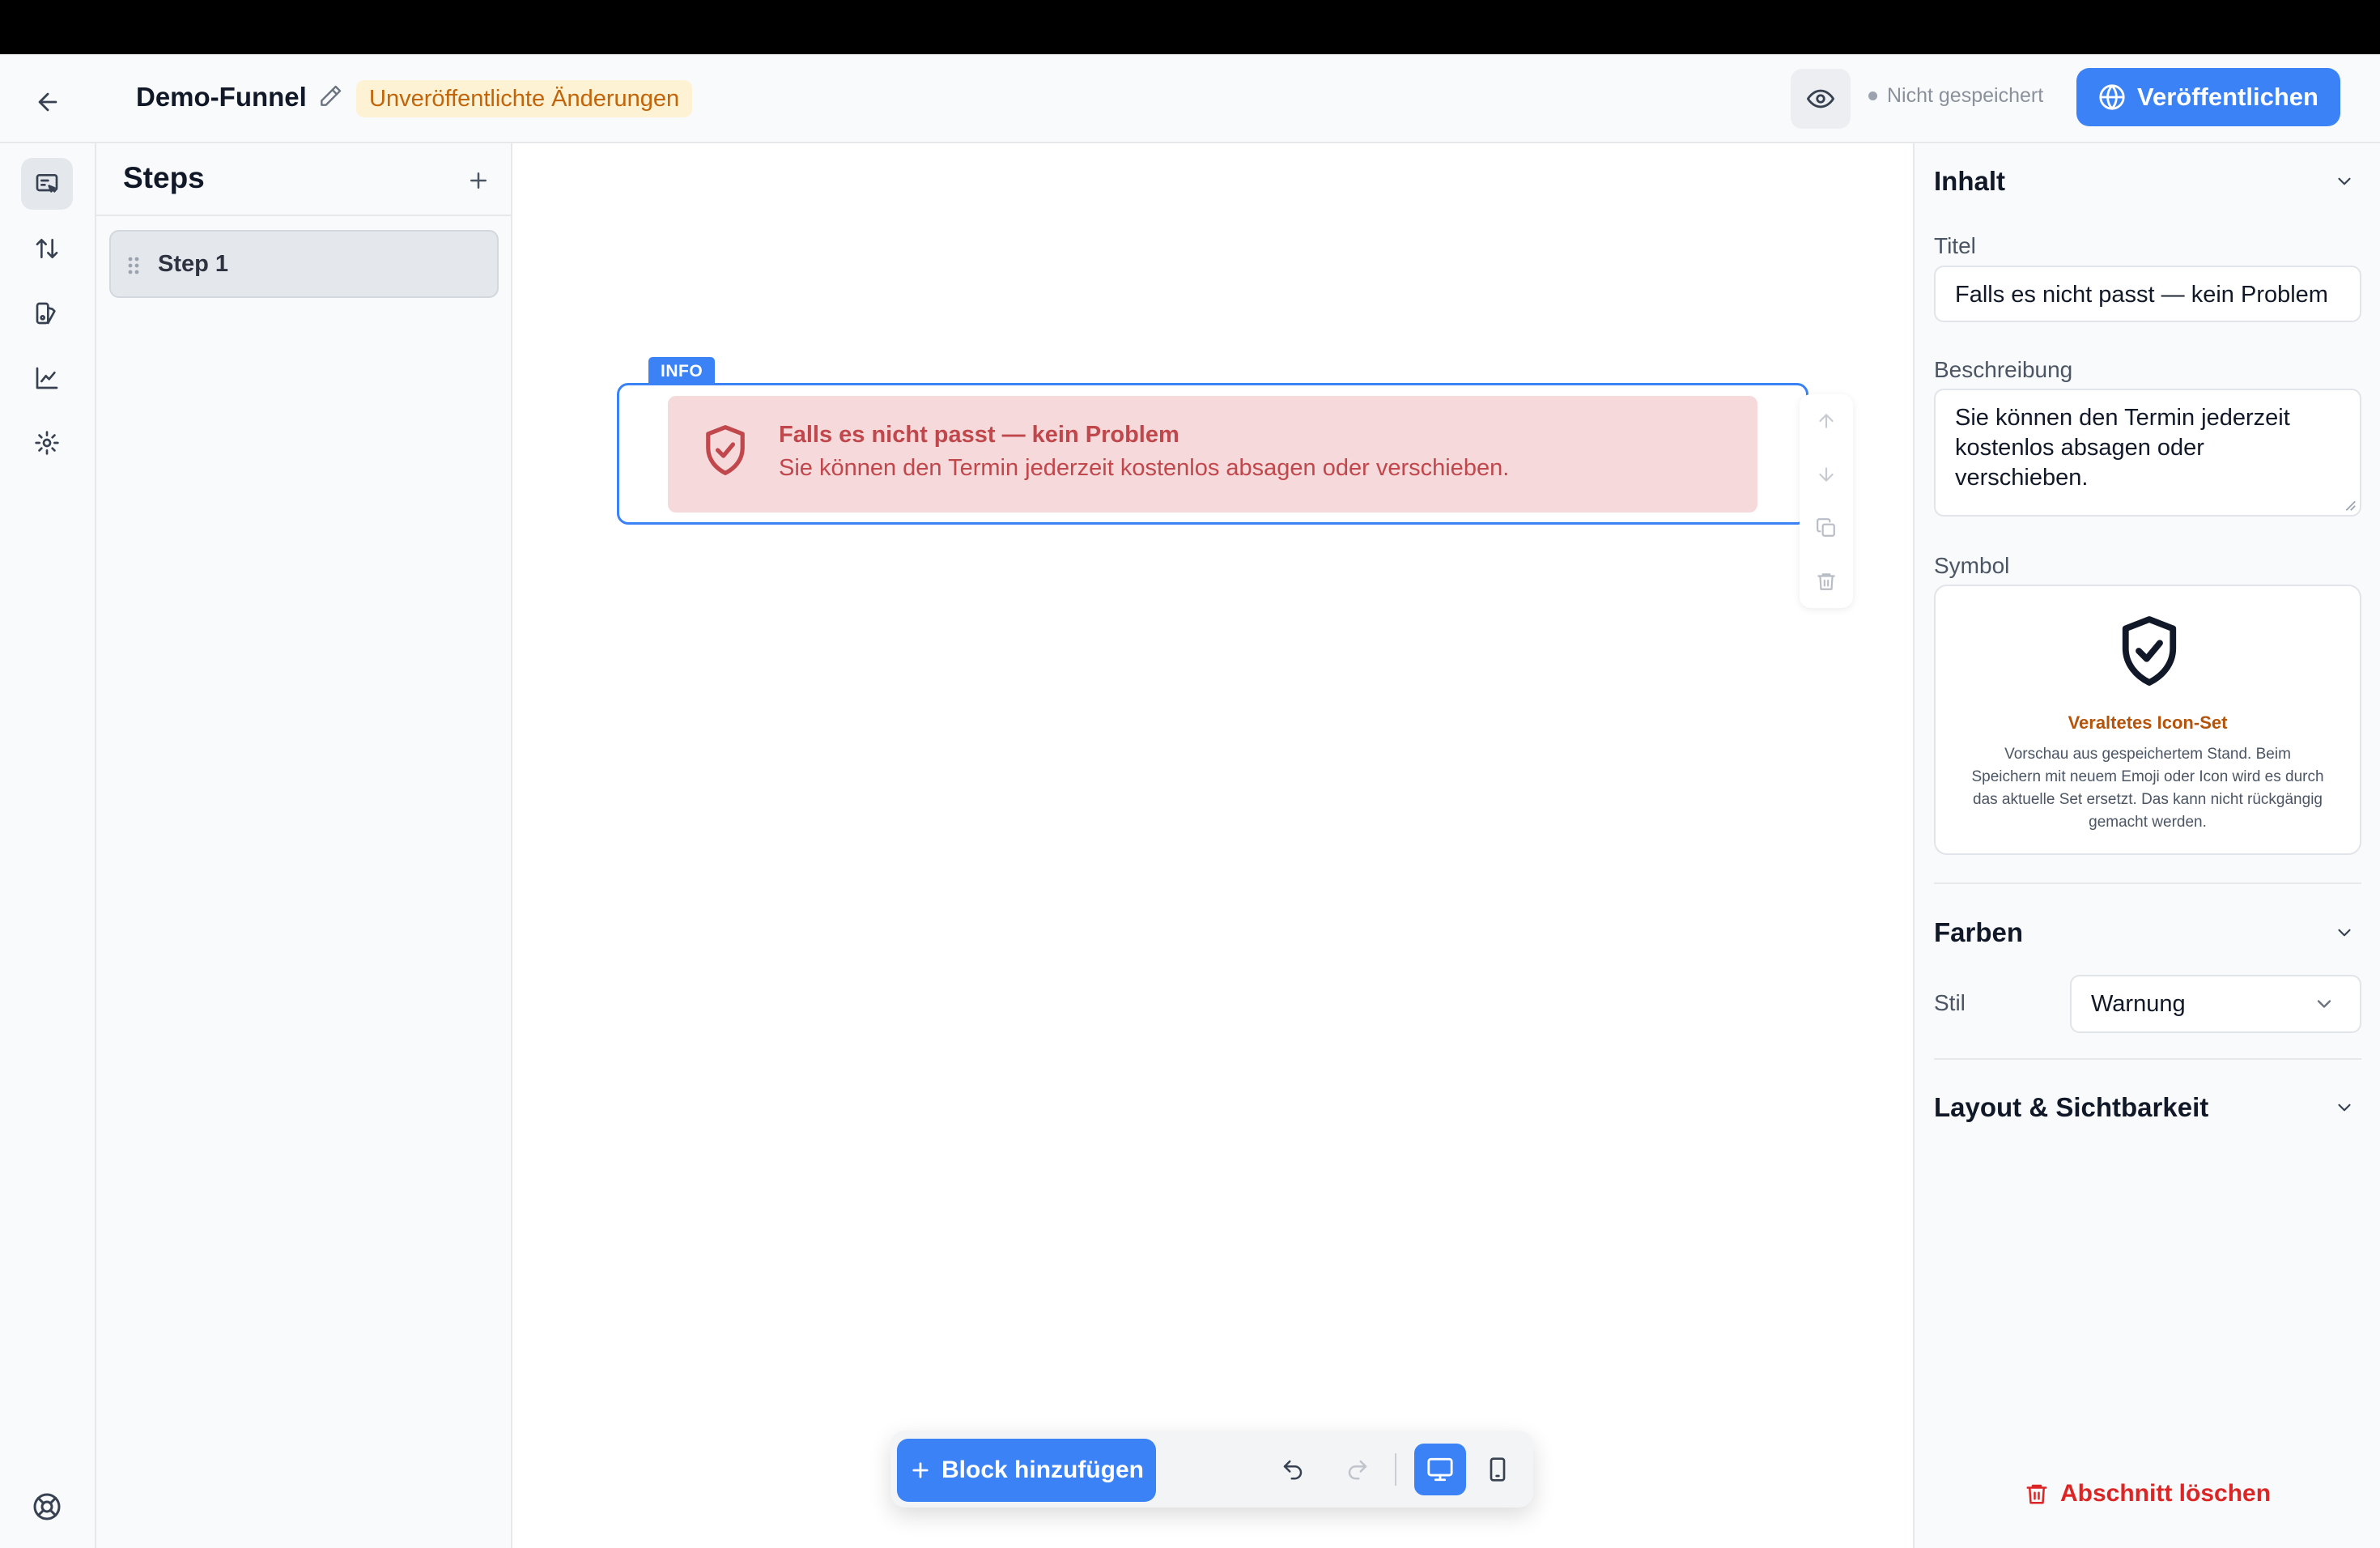 This screenshot has width=2380, height=1548. What do you see at coordinates (1396, 1469) in the screenshot?
I see `toolbar-separator` at bounding box center [1396, 1469].